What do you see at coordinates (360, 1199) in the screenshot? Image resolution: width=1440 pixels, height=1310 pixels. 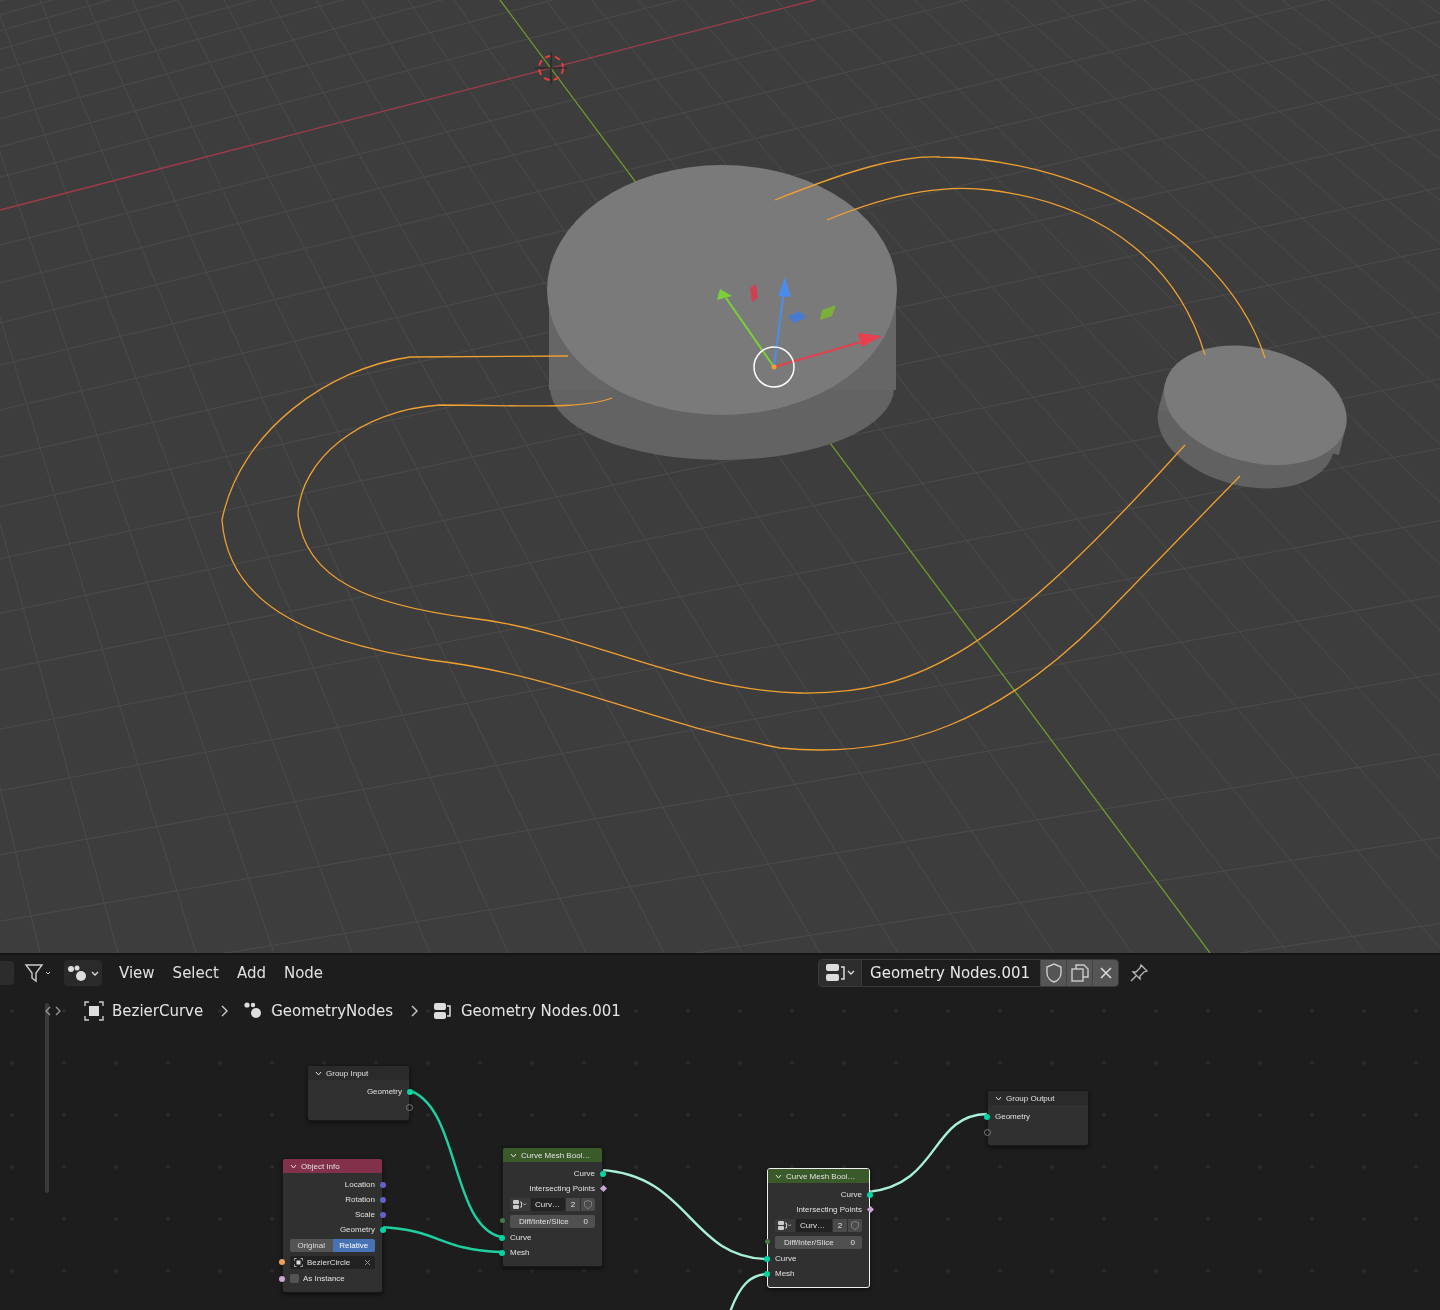 I see `socket-label: Rotation` at bounding box center [360, 1199].